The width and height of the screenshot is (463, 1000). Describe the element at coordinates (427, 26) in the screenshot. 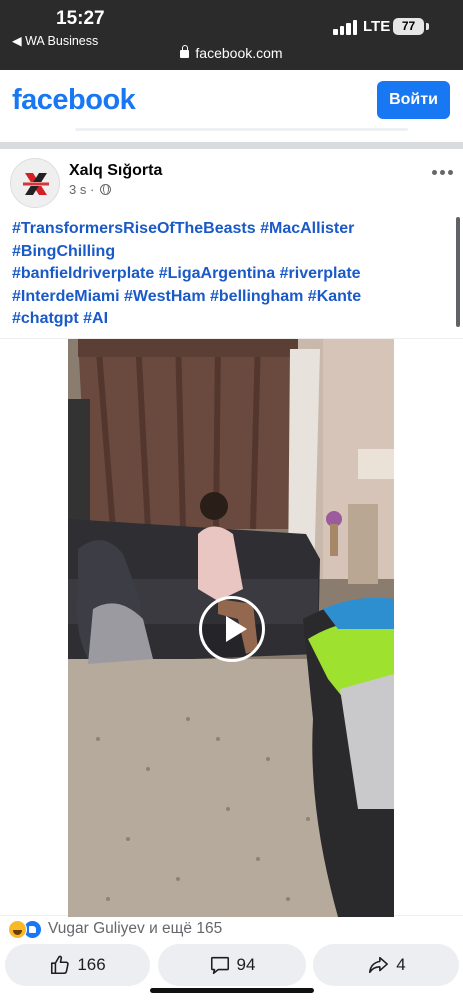

I see `battery-tip` at that location.